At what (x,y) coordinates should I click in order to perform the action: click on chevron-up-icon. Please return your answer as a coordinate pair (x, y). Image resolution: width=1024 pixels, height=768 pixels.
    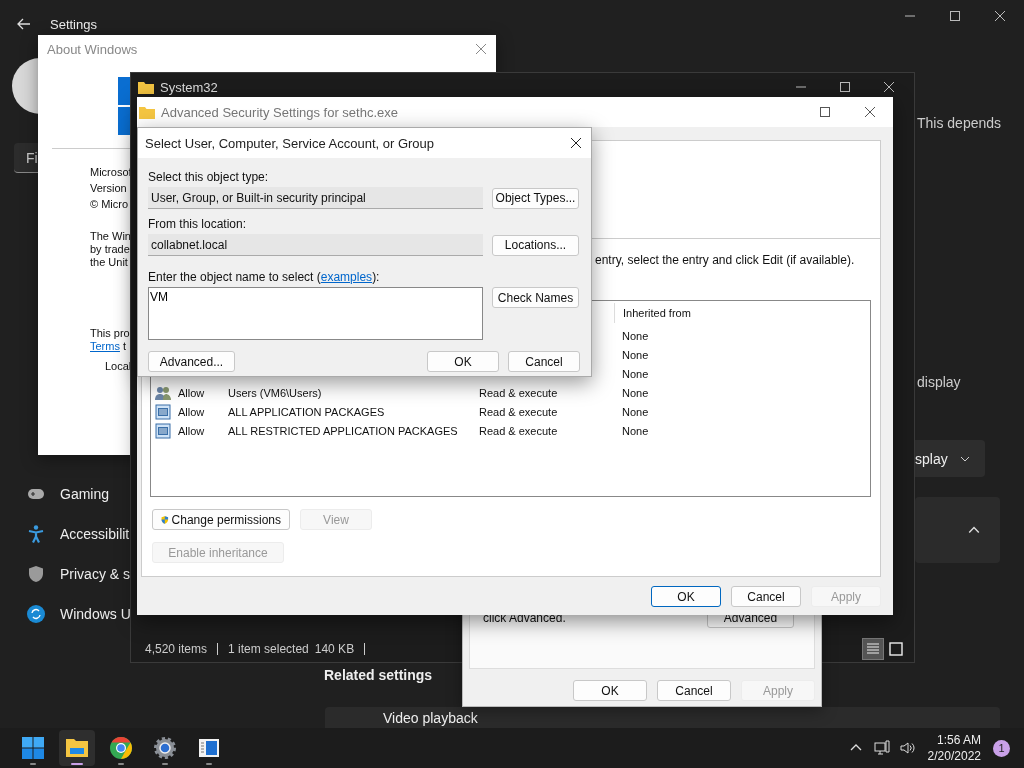
    Looking at the image, I should click on (974, 530).